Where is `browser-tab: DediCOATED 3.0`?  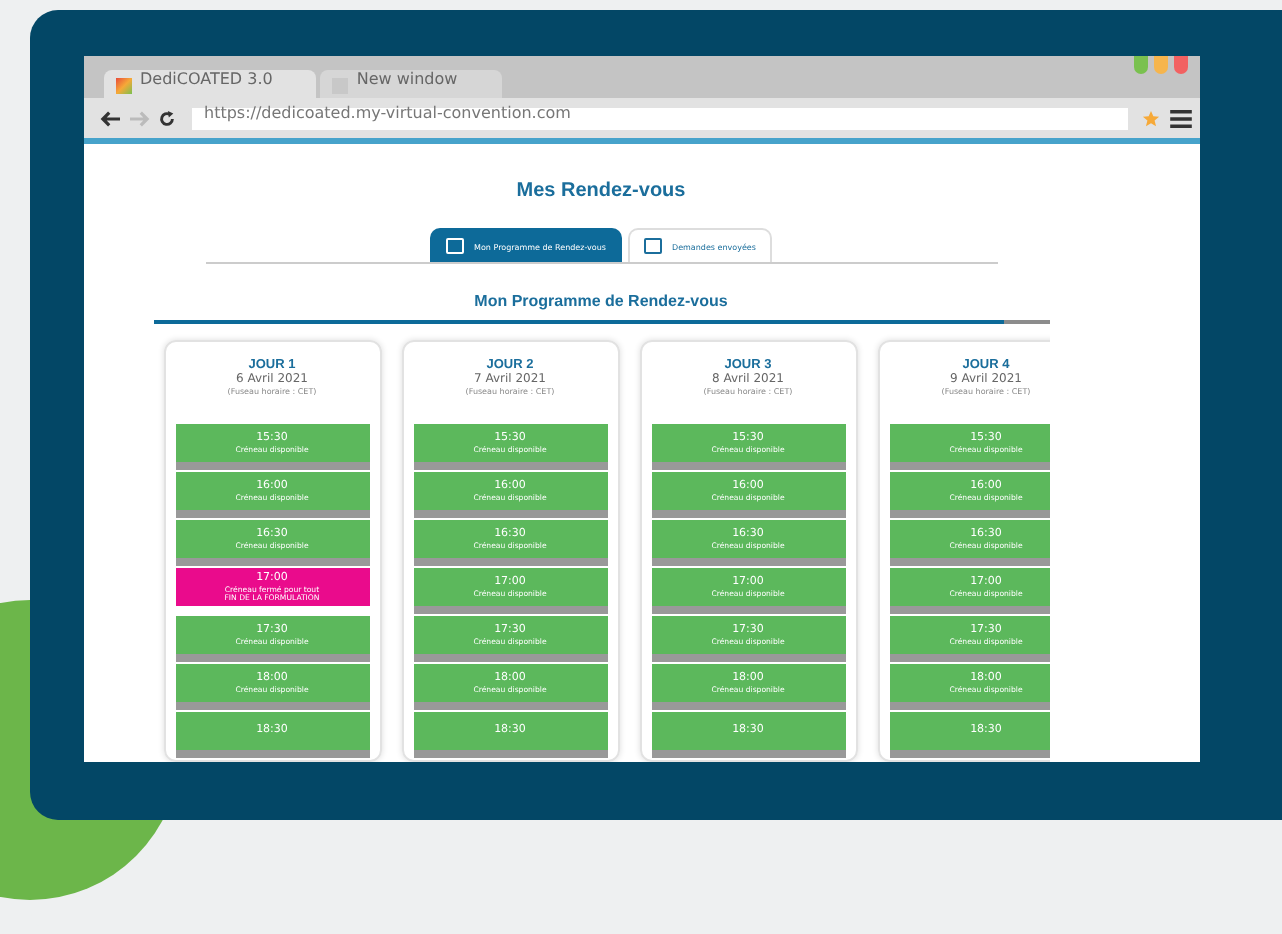 browser-tab: DediCOATED 3.0 is located at coordinates (210, 84).